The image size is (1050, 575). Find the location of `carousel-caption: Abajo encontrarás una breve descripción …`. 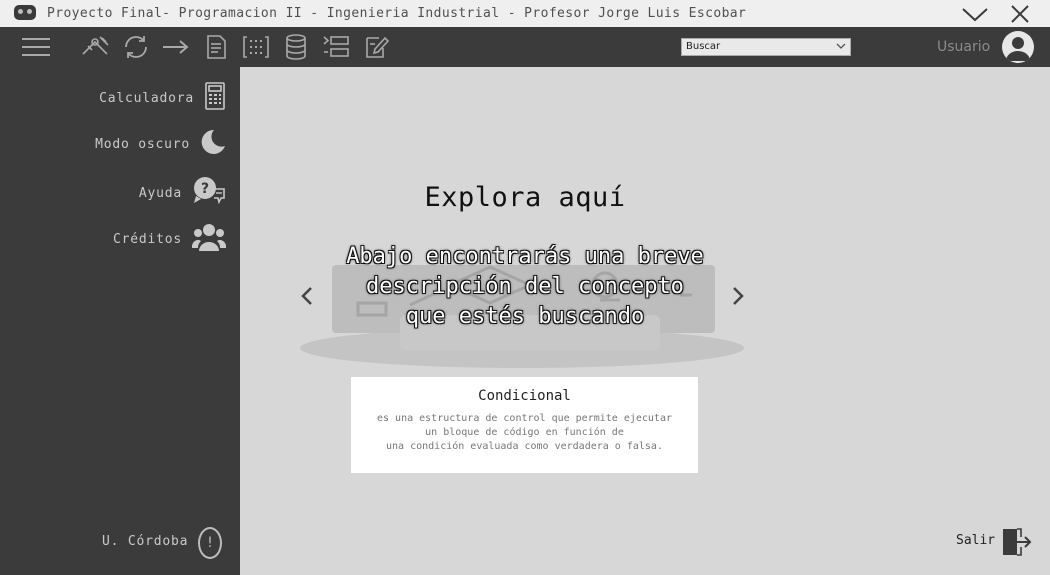

carousel-caption: Abajo encontrarás una breve descripción … is located at coordinates (525, 287).